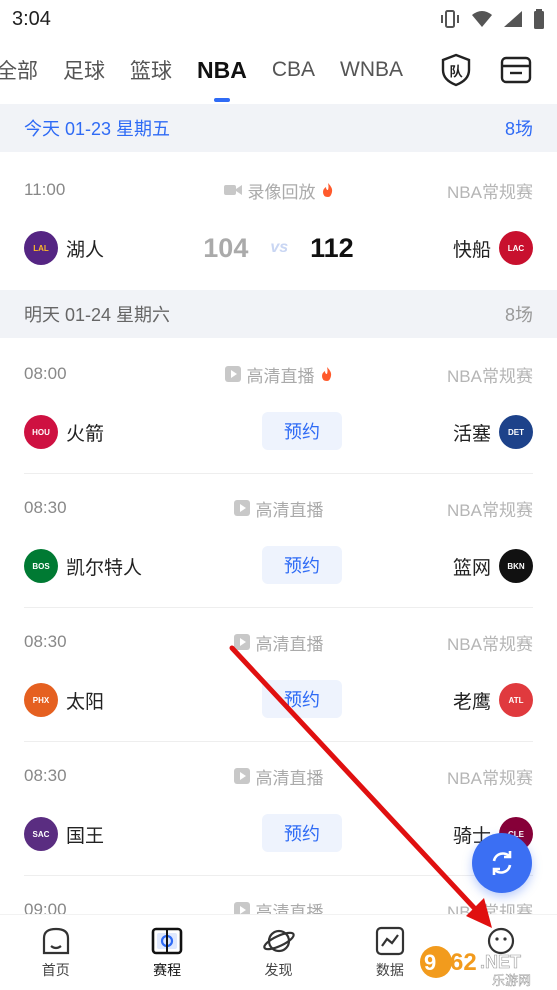 This screenshot has width=557, height=990. I want to click on wifi-icon, so click(482, 19).